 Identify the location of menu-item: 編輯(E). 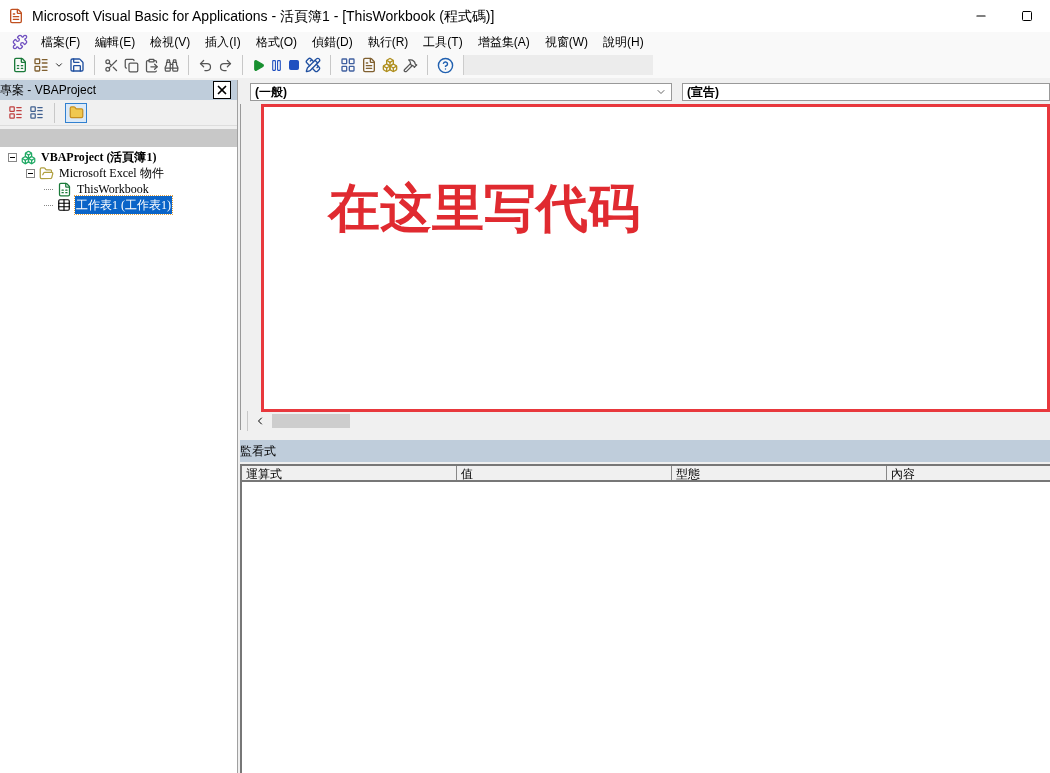
(115, 42).